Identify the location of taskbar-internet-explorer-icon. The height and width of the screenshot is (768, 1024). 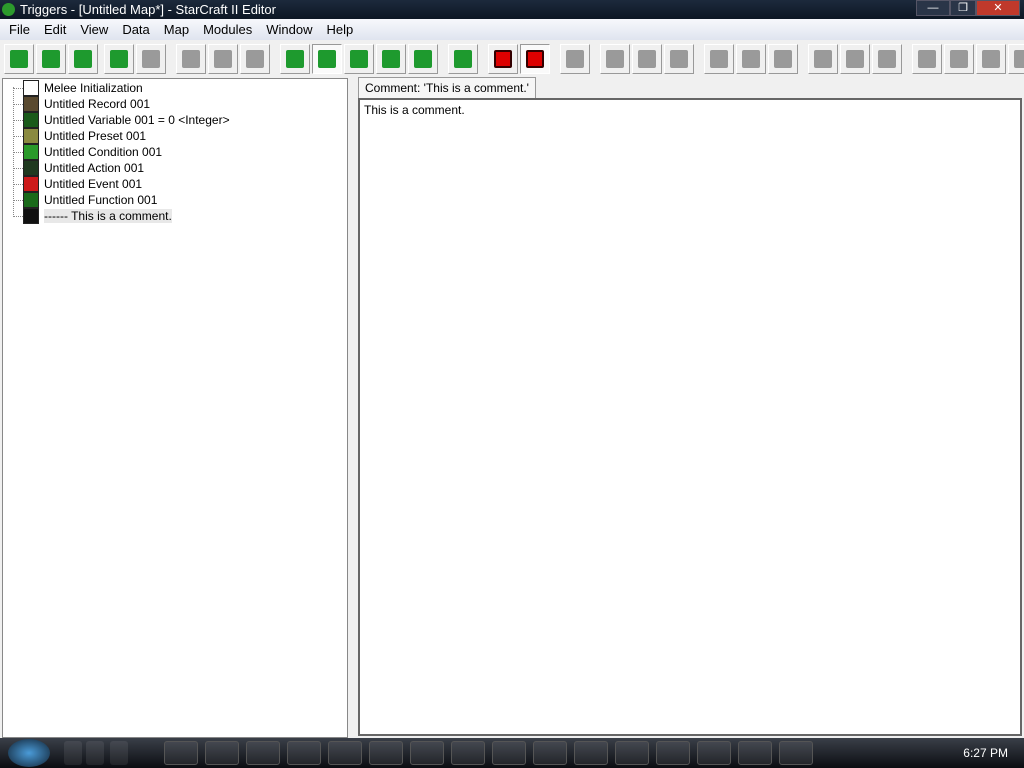
(222, 753).